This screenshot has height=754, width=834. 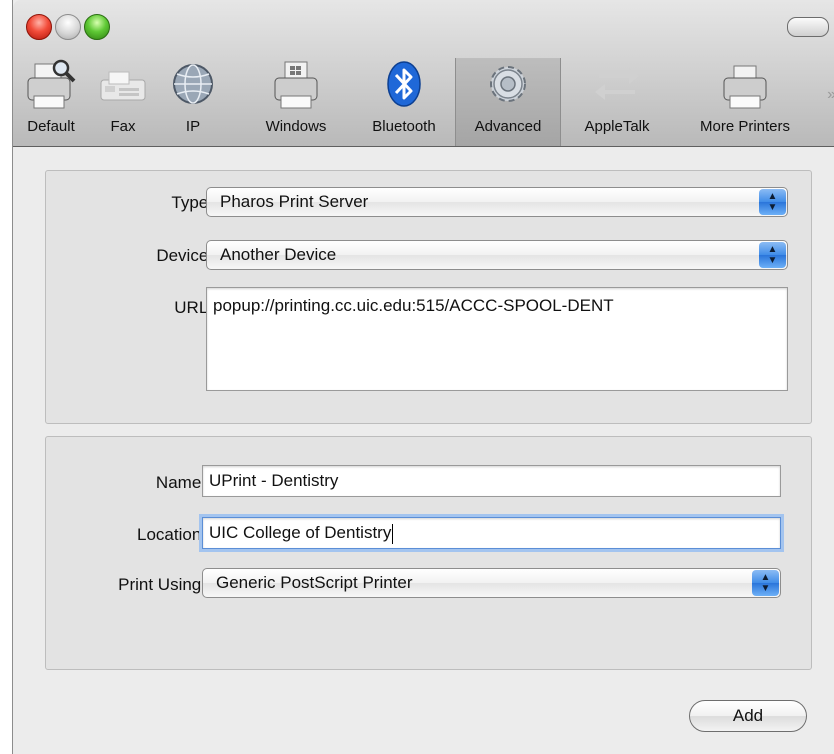 I want to click on toolbar-item-advanced: Advanced, so click(x=508, y=102).